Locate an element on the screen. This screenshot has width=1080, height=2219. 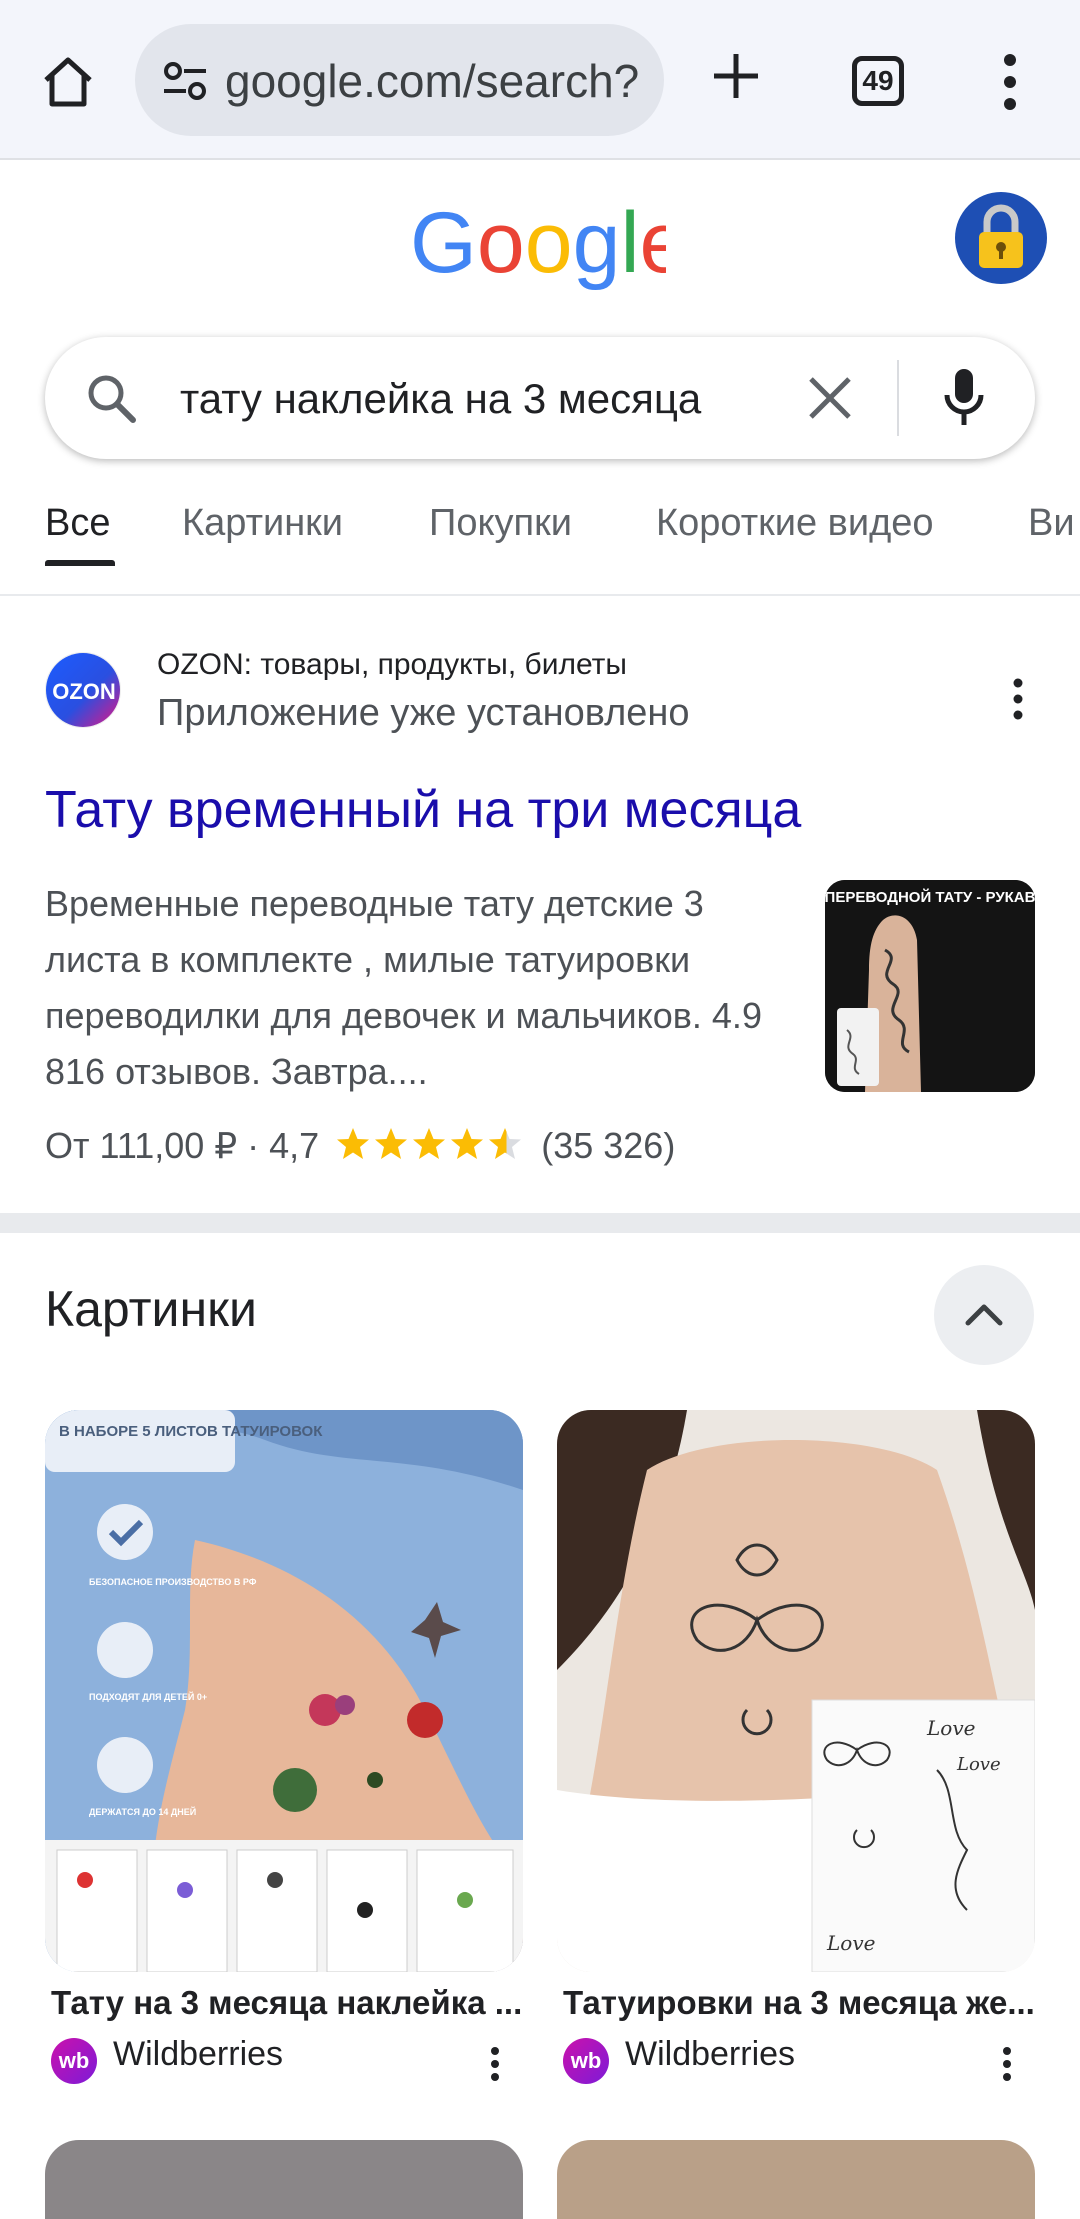
svg-text: ПЕРЕВОДНОЙ ТАТУ - РУКАВ is located at coordinates (930, 897).